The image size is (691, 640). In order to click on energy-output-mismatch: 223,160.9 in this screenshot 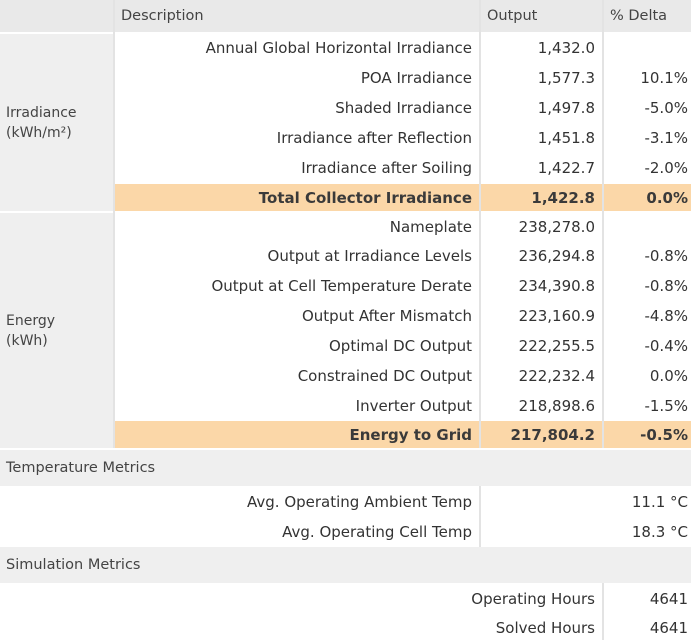, I will do `click(541, 316)`.